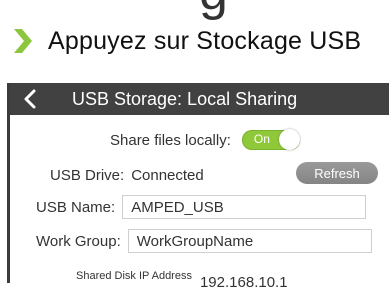 This screenshot has height=291, width=389. I want to click on usb-drive-label: USB Drive:, so click(87, 175).